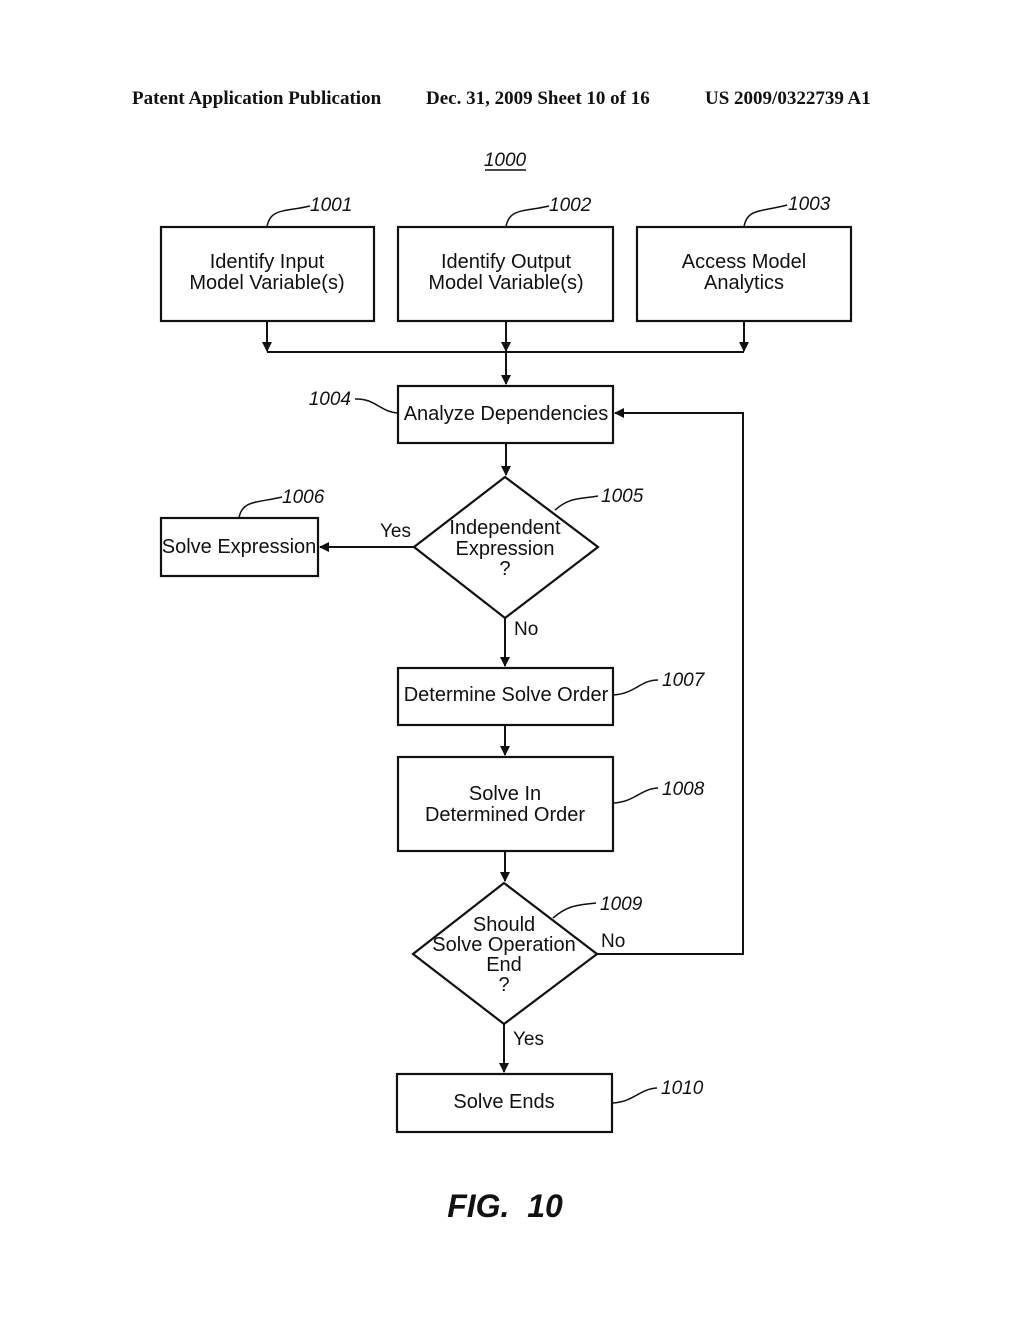 The width and height of the screenshot is (1024, 1320). I want to click on node-text-line2: Analytics, so click(744, 283).